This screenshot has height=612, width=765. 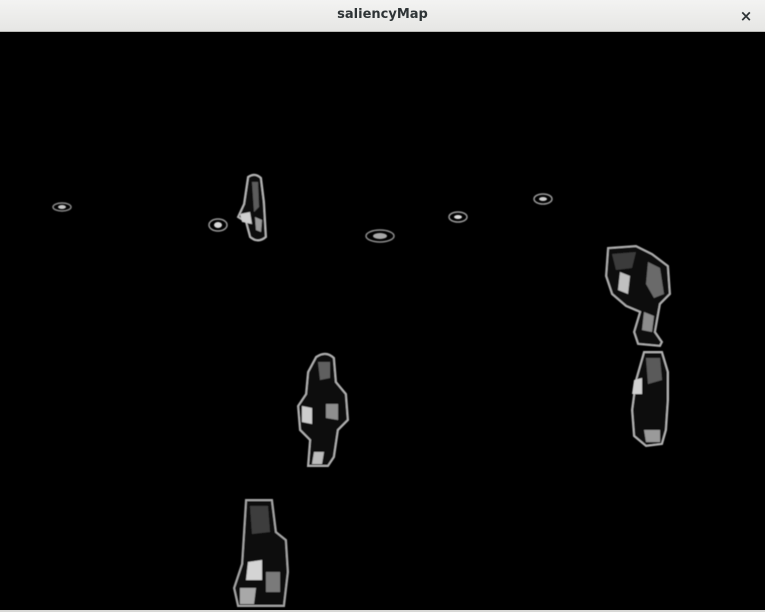 I want to click on title-bar: saliencyMap ×, so click(x=382, y=16).